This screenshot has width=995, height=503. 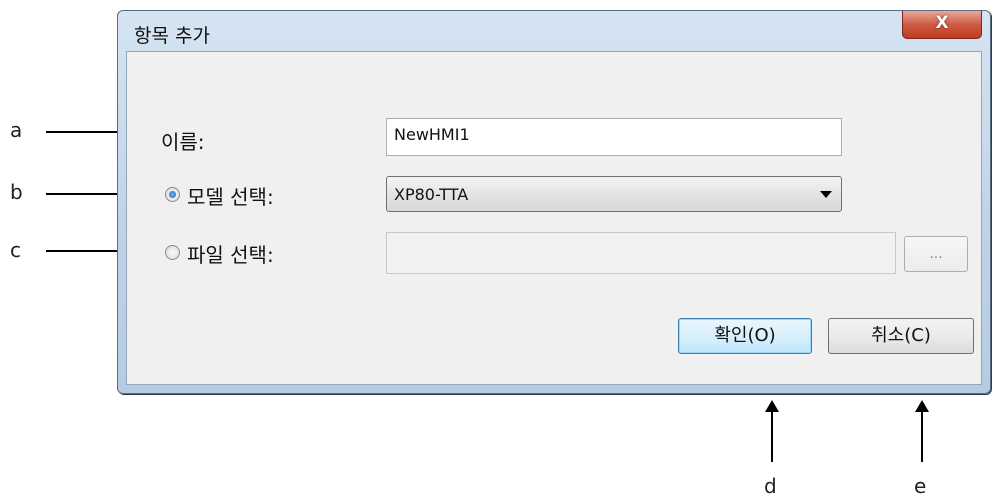 What do you see at coordinates (901, 336) in the screenshot?
I see `cancel-button: 취소(C)` at bounding box center [901, 336].